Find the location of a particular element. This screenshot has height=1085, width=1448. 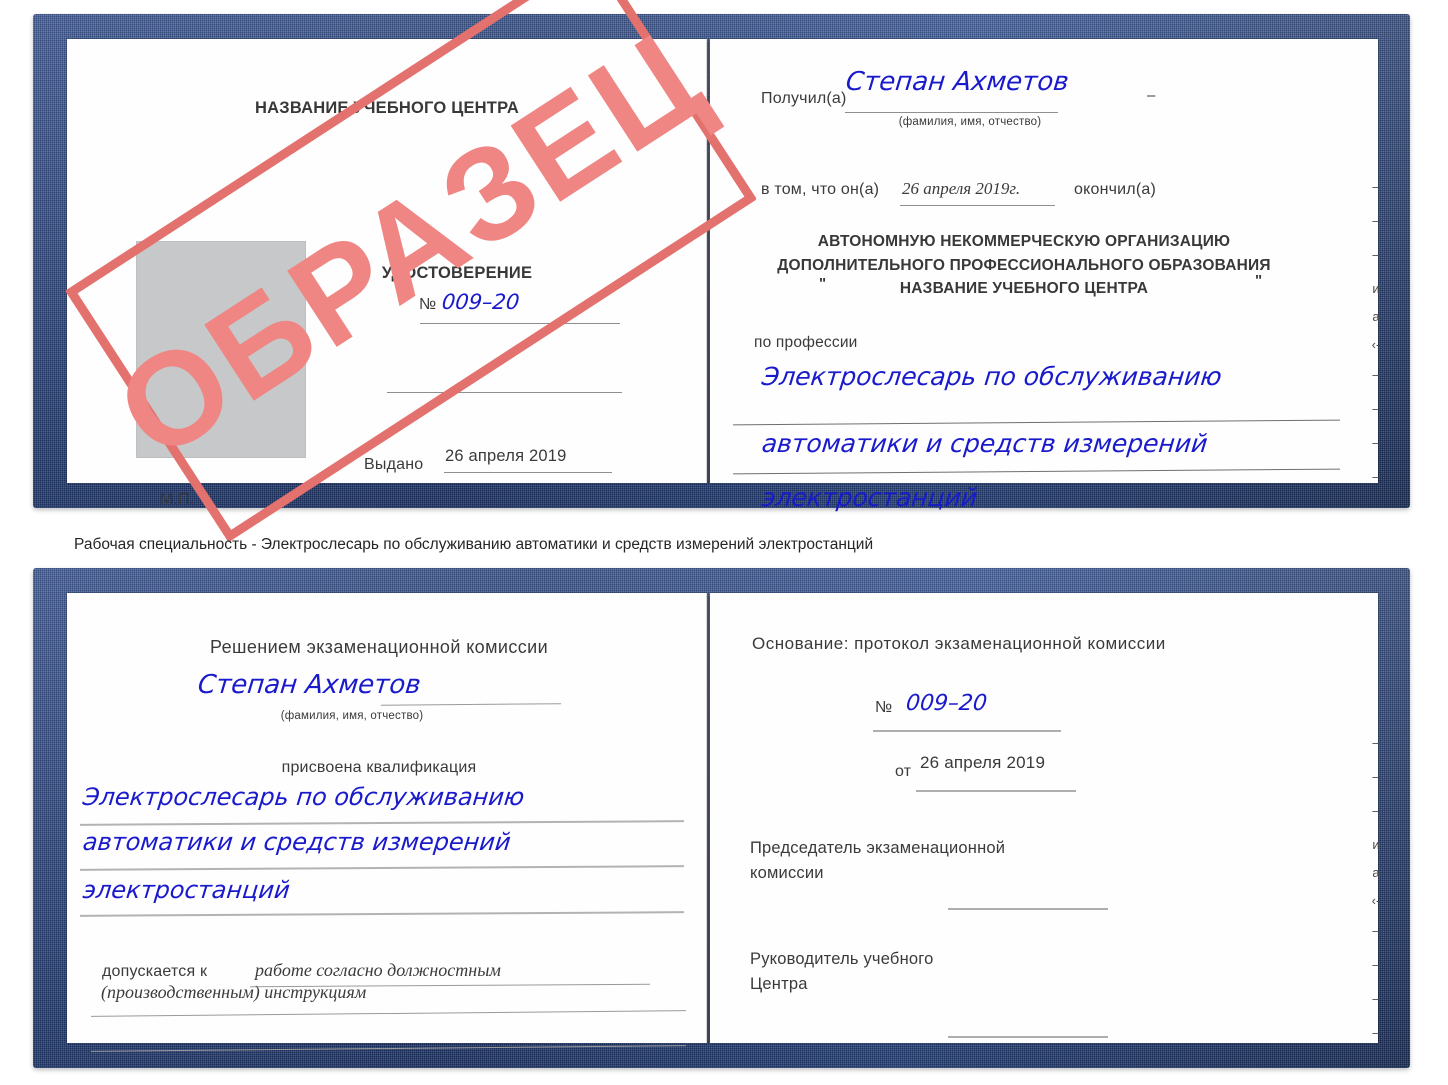

bottom-number-label: № is located at coordinates (884, 707).